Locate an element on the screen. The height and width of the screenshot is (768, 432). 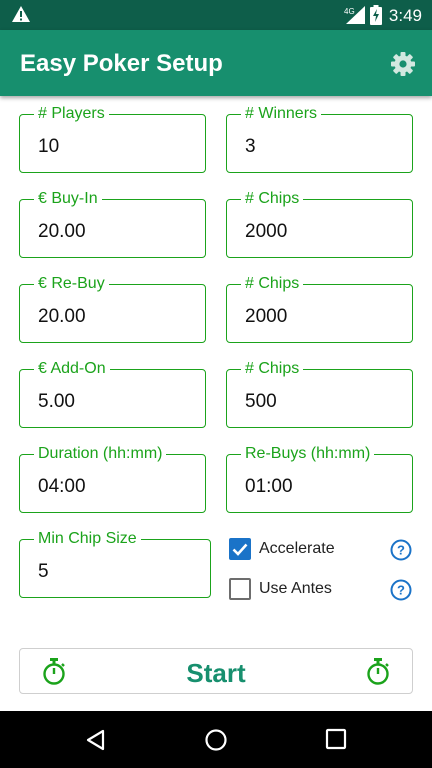
buyin-input: 20.00 is located at coordinates (62, 232).